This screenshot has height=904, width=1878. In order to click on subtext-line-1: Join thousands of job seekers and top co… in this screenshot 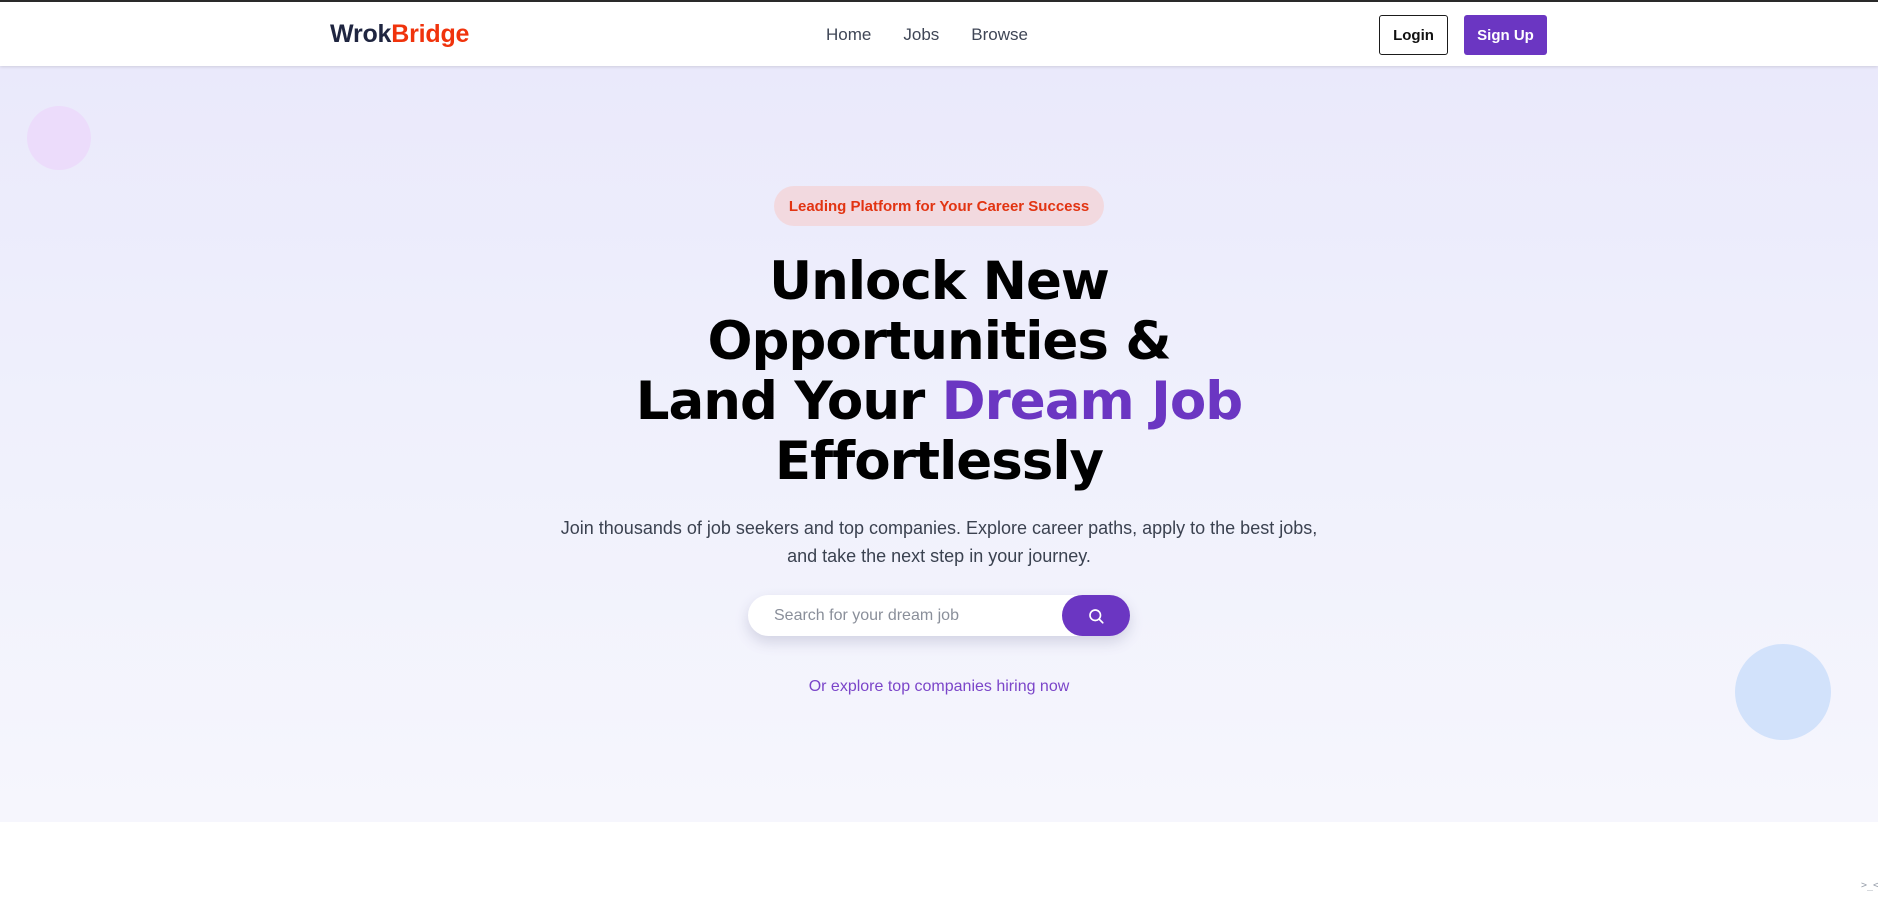, I will do `click(939, 528)`.